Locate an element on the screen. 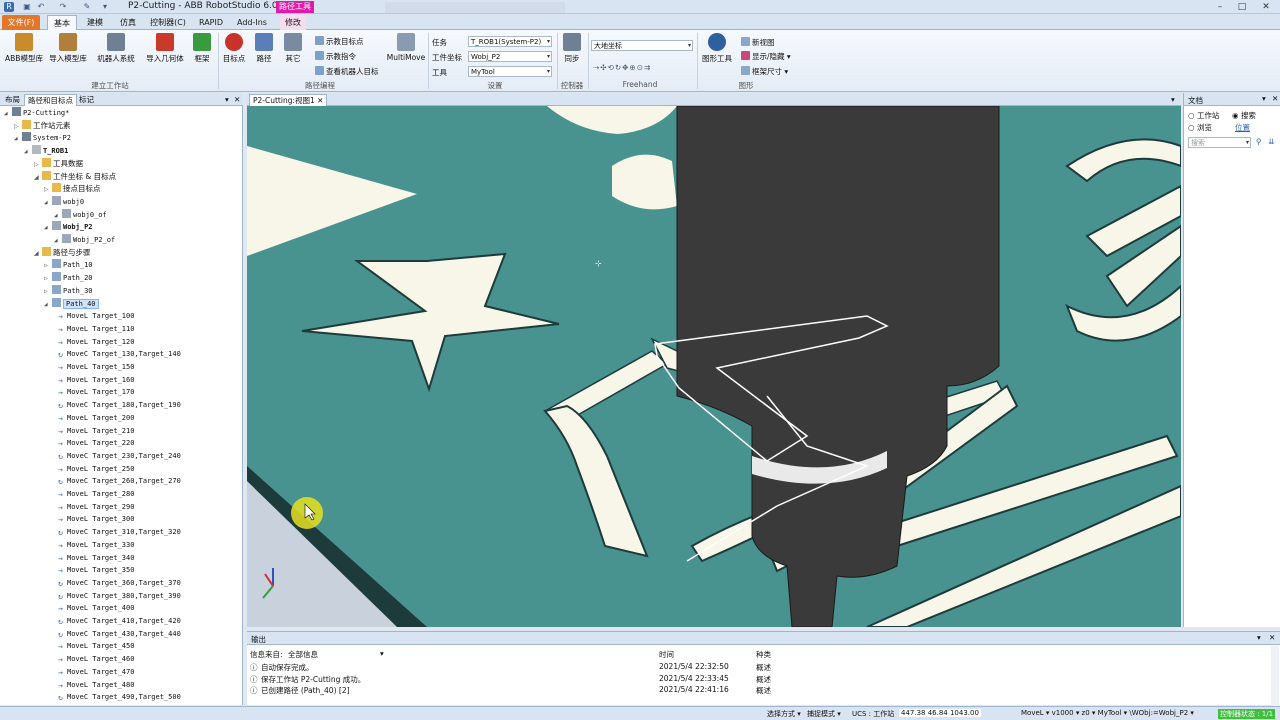 Image resolution: width=1280 pixels, height=720 pixels. new-view-button: 新视图 is located at coordinates (758, 42).